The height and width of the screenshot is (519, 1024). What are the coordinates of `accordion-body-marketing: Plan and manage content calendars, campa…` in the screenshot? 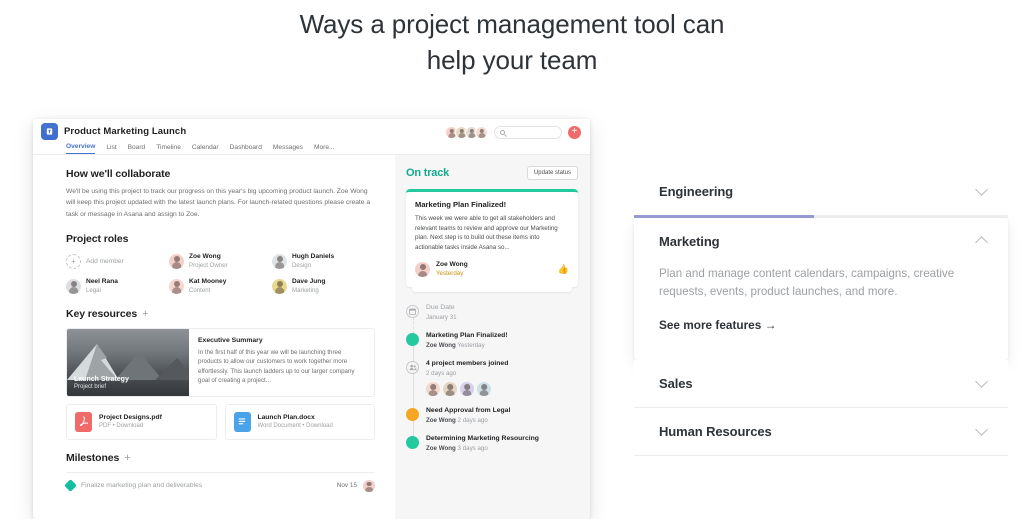 It's located at (821, 312).